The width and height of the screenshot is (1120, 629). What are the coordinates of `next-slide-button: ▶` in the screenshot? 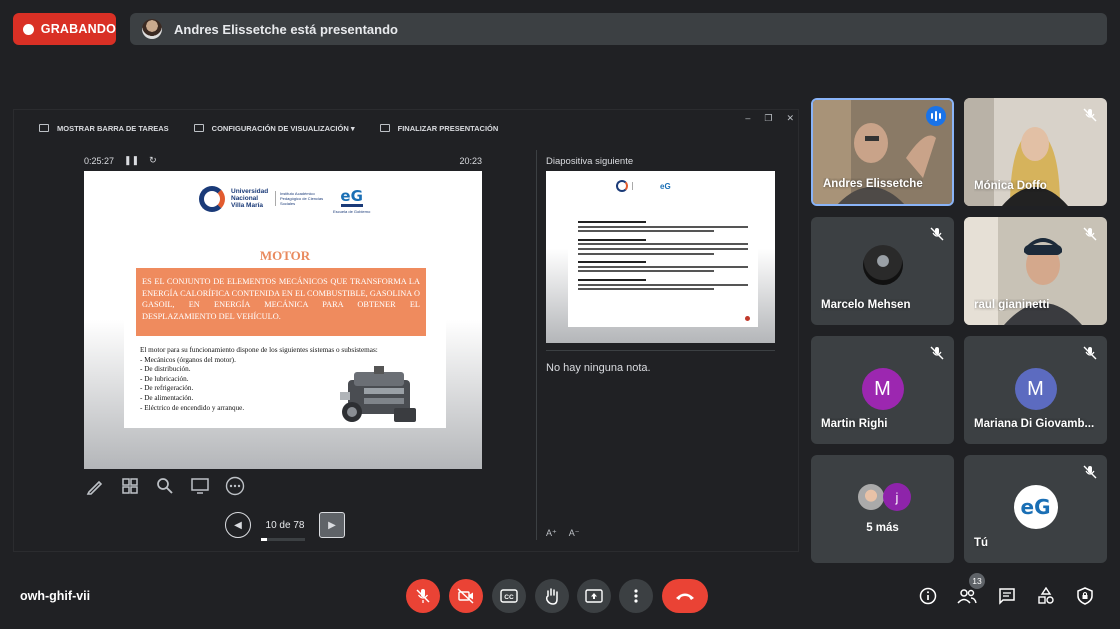 It's located at (332, 525).